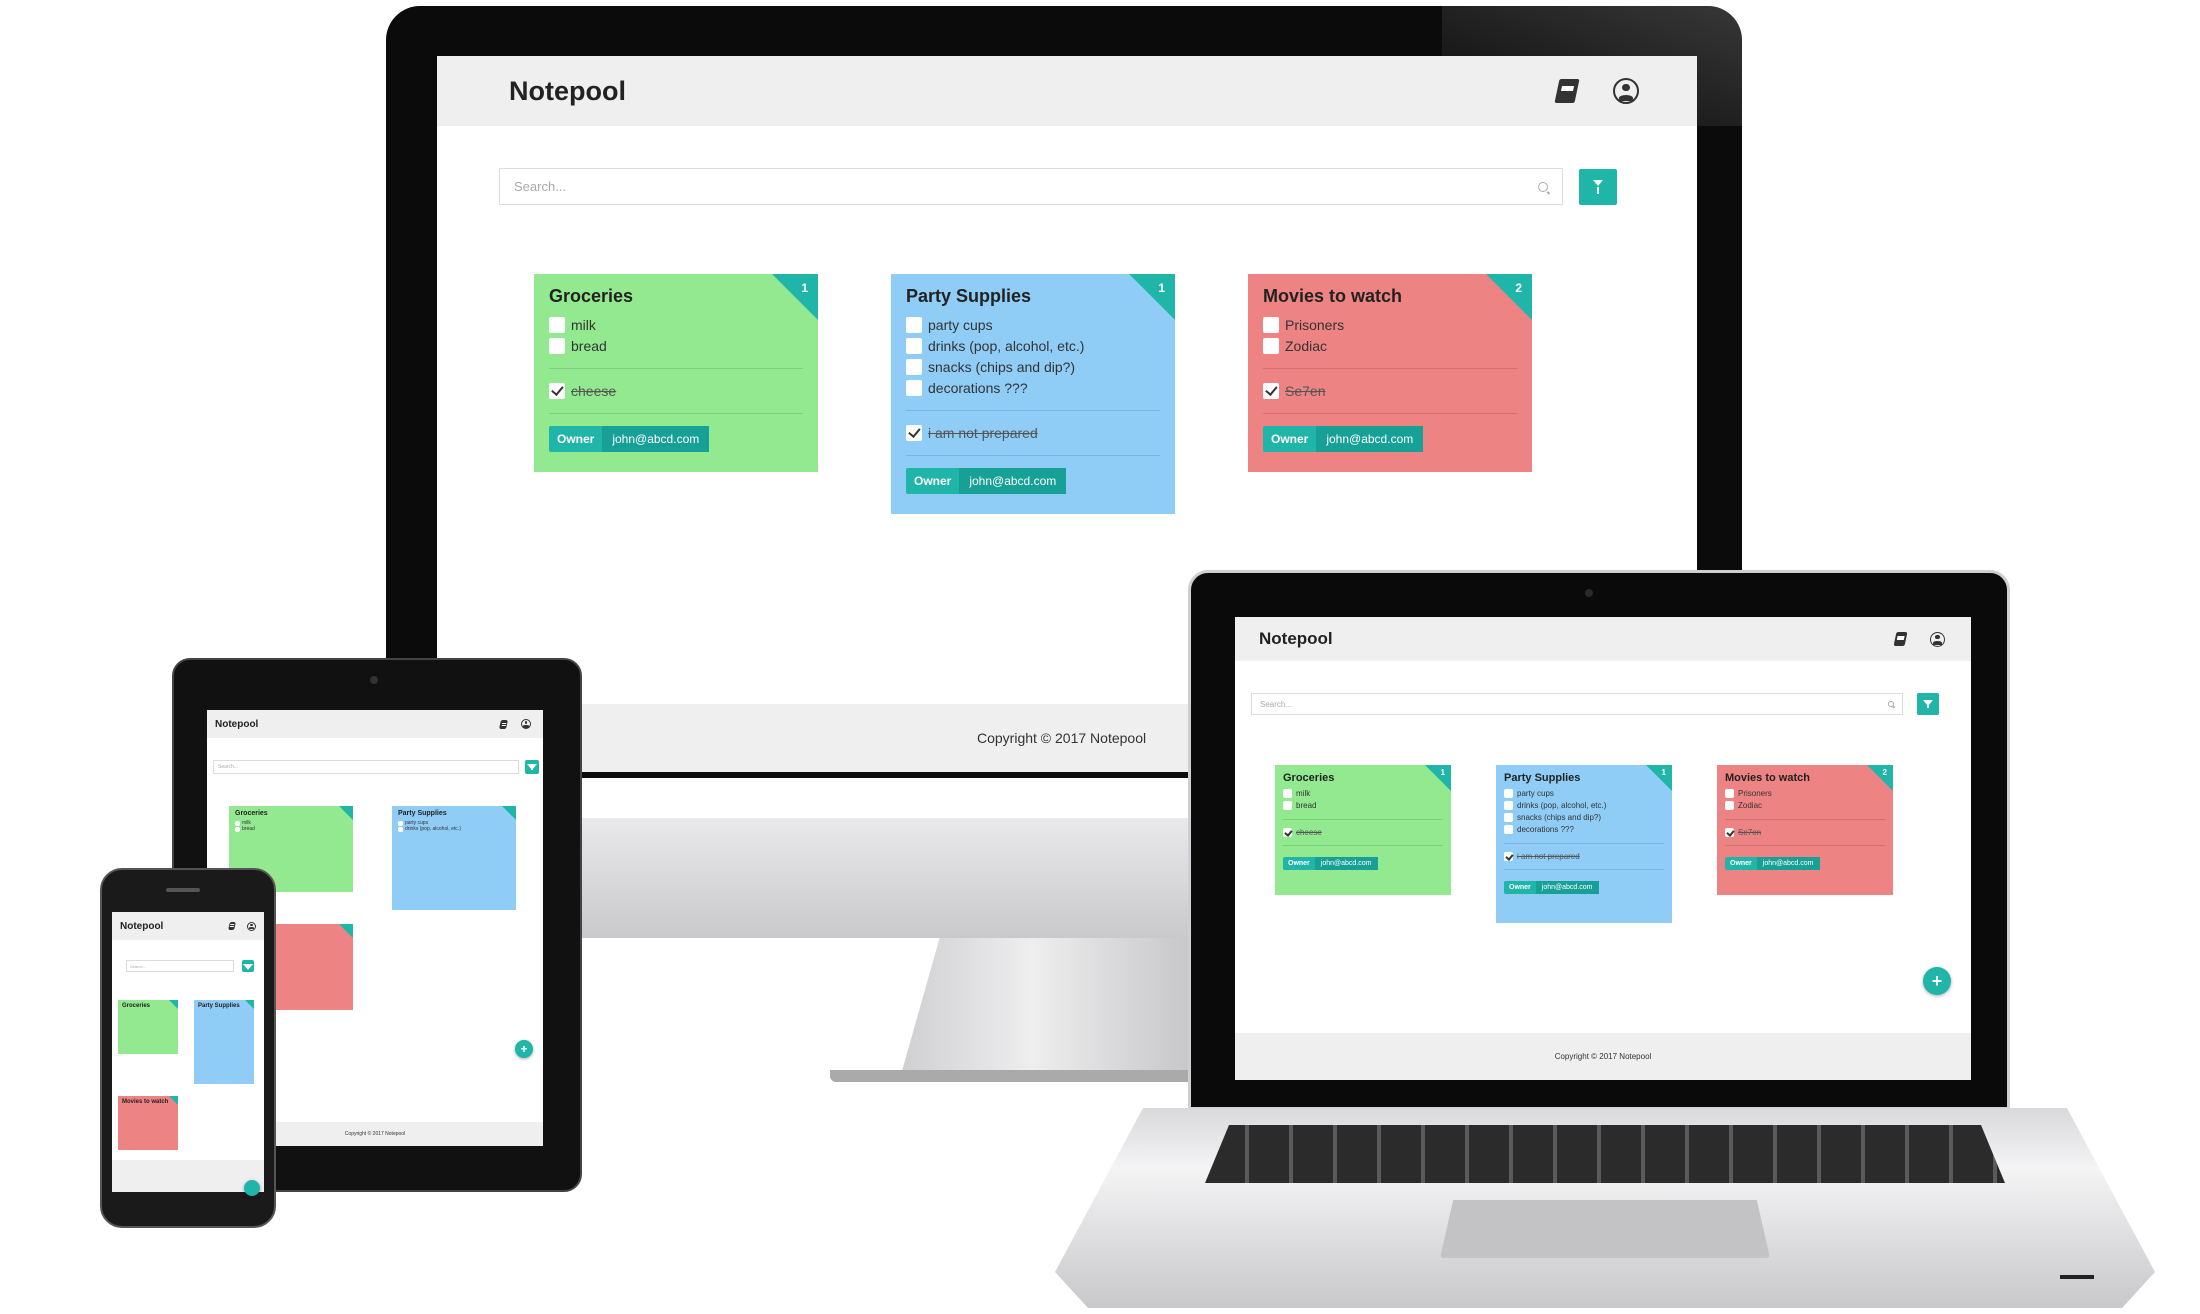 The height and width of the screenshot is (1314, 2200). What do you see at coordinates (148, 1123) in the screenshot?
I see `note-card-movies-to-watch: Movies to watch` at bounding box center [148, 1123].